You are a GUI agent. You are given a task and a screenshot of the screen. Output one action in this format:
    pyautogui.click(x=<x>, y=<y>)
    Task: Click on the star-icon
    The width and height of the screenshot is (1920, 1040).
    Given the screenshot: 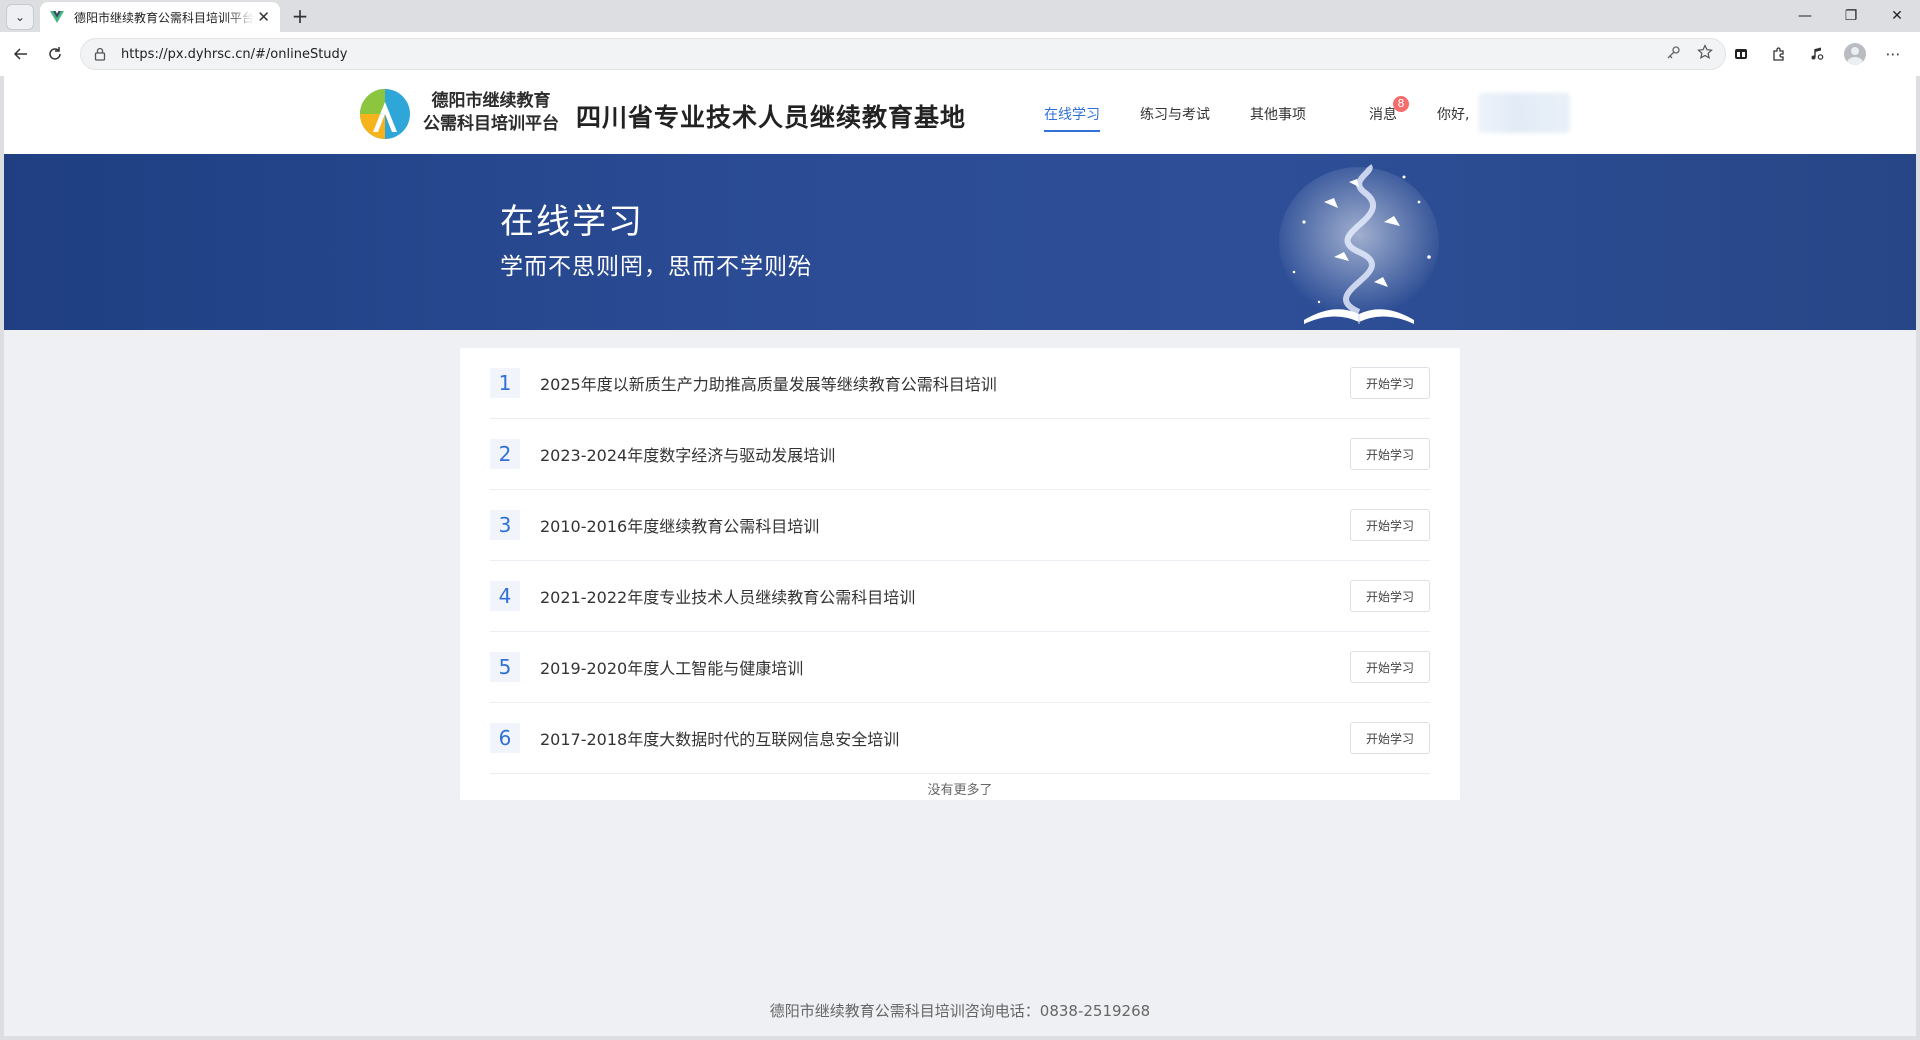 What is the action you would take?
    pyautogui.click(x=1705, y=54)
    